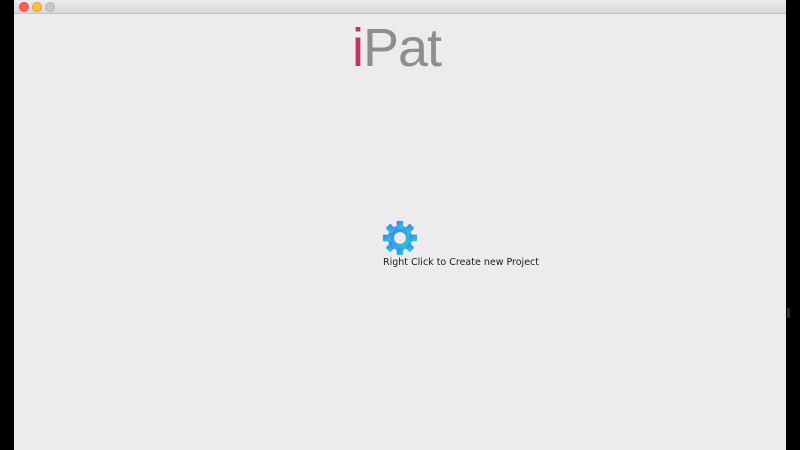  Describe the element at coordinates (37, 7) in the screenshot. I see `minimize-window-button` at that location.